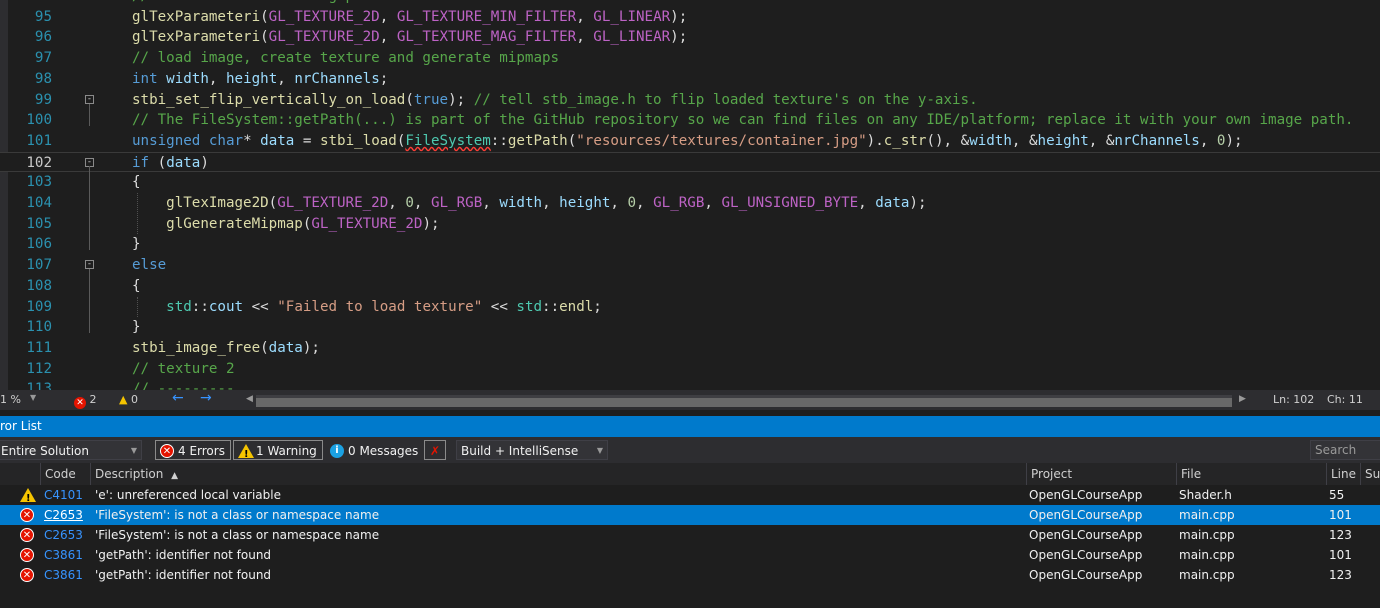 The image size is (1380, 608). Describe the element at coordinates (128, 399) in the screenshot. I see `warning-indicator: ▲ 0` at that location.